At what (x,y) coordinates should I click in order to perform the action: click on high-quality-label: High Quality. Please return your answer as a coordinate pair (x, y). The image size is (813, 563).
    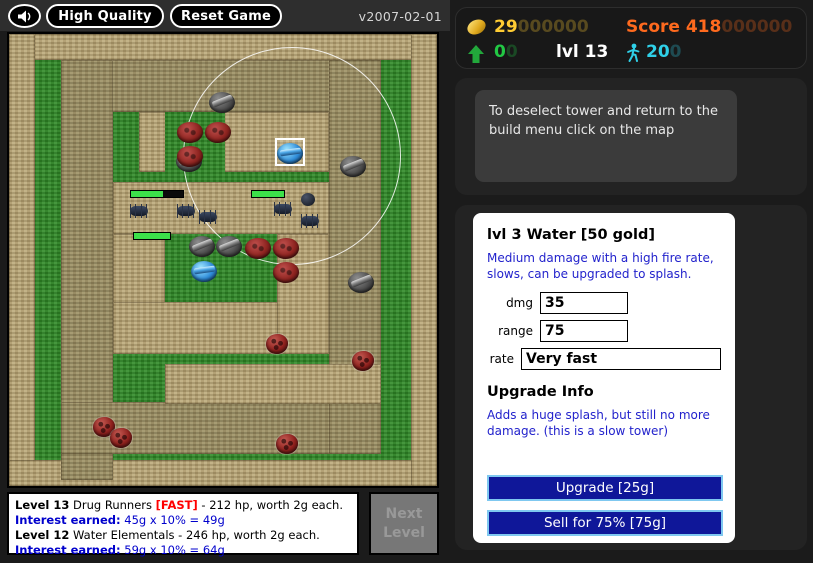
    Looking at the image, I should click on (105, 16).